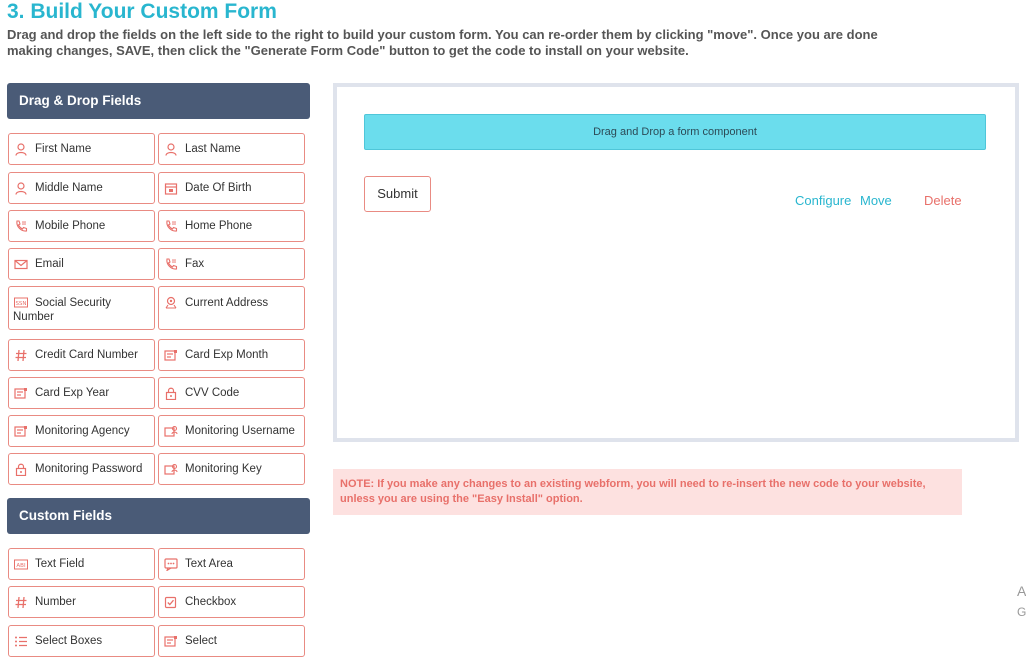 The image size is (1026, 657). I want to click on field-mobile-phone: Mobile Phone, so click(81, 226).